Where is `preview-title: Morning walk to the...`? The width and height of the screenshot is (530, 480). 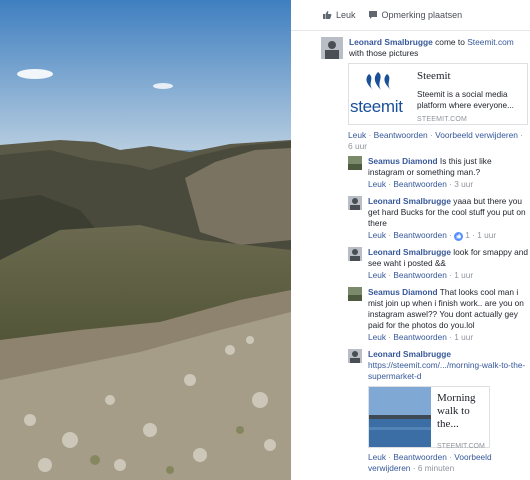 preview-title: Morning walk to the... is located at coordinates (456, 411).